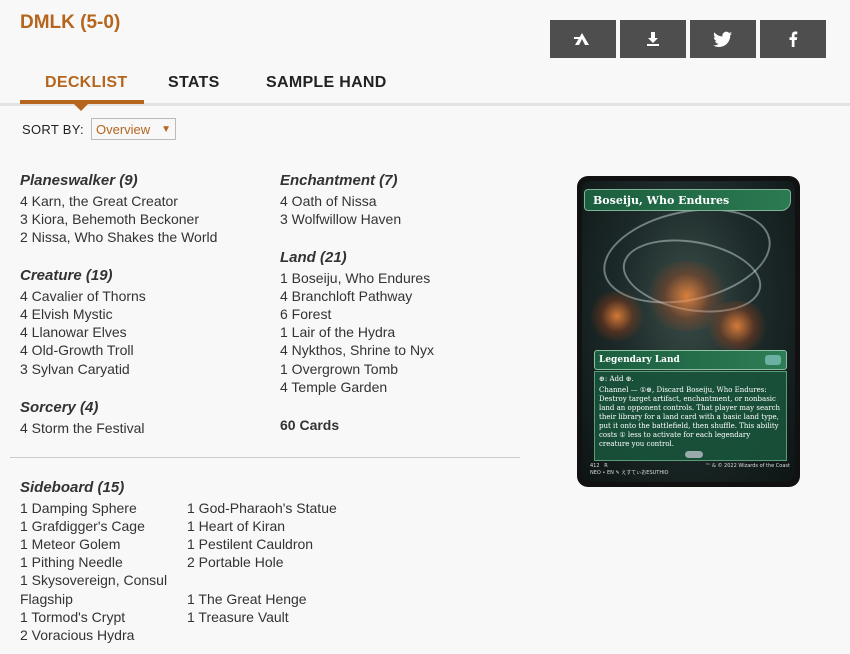 Image resolution: width=850 pixels, height=654 pixels. Describe the element at coordinates (70, 22) in the screenshot. I see `deck-title: DMLK (5-0)` at that location.